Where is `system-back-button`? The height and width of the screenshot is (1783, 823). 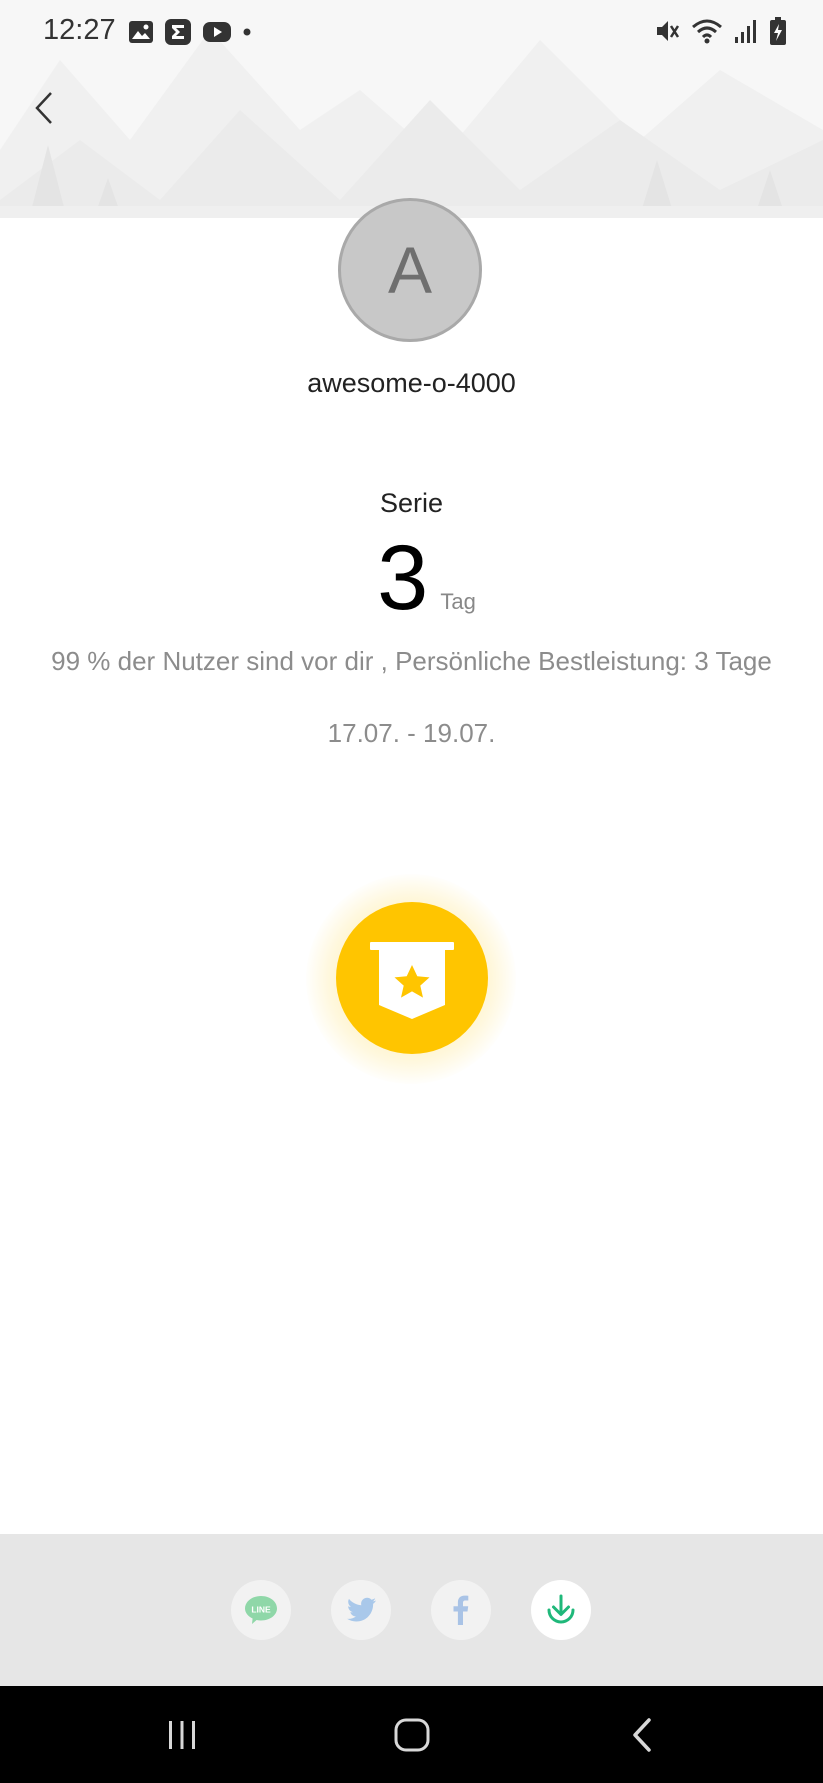 system-back-button is located at coordinates (642, 1735).